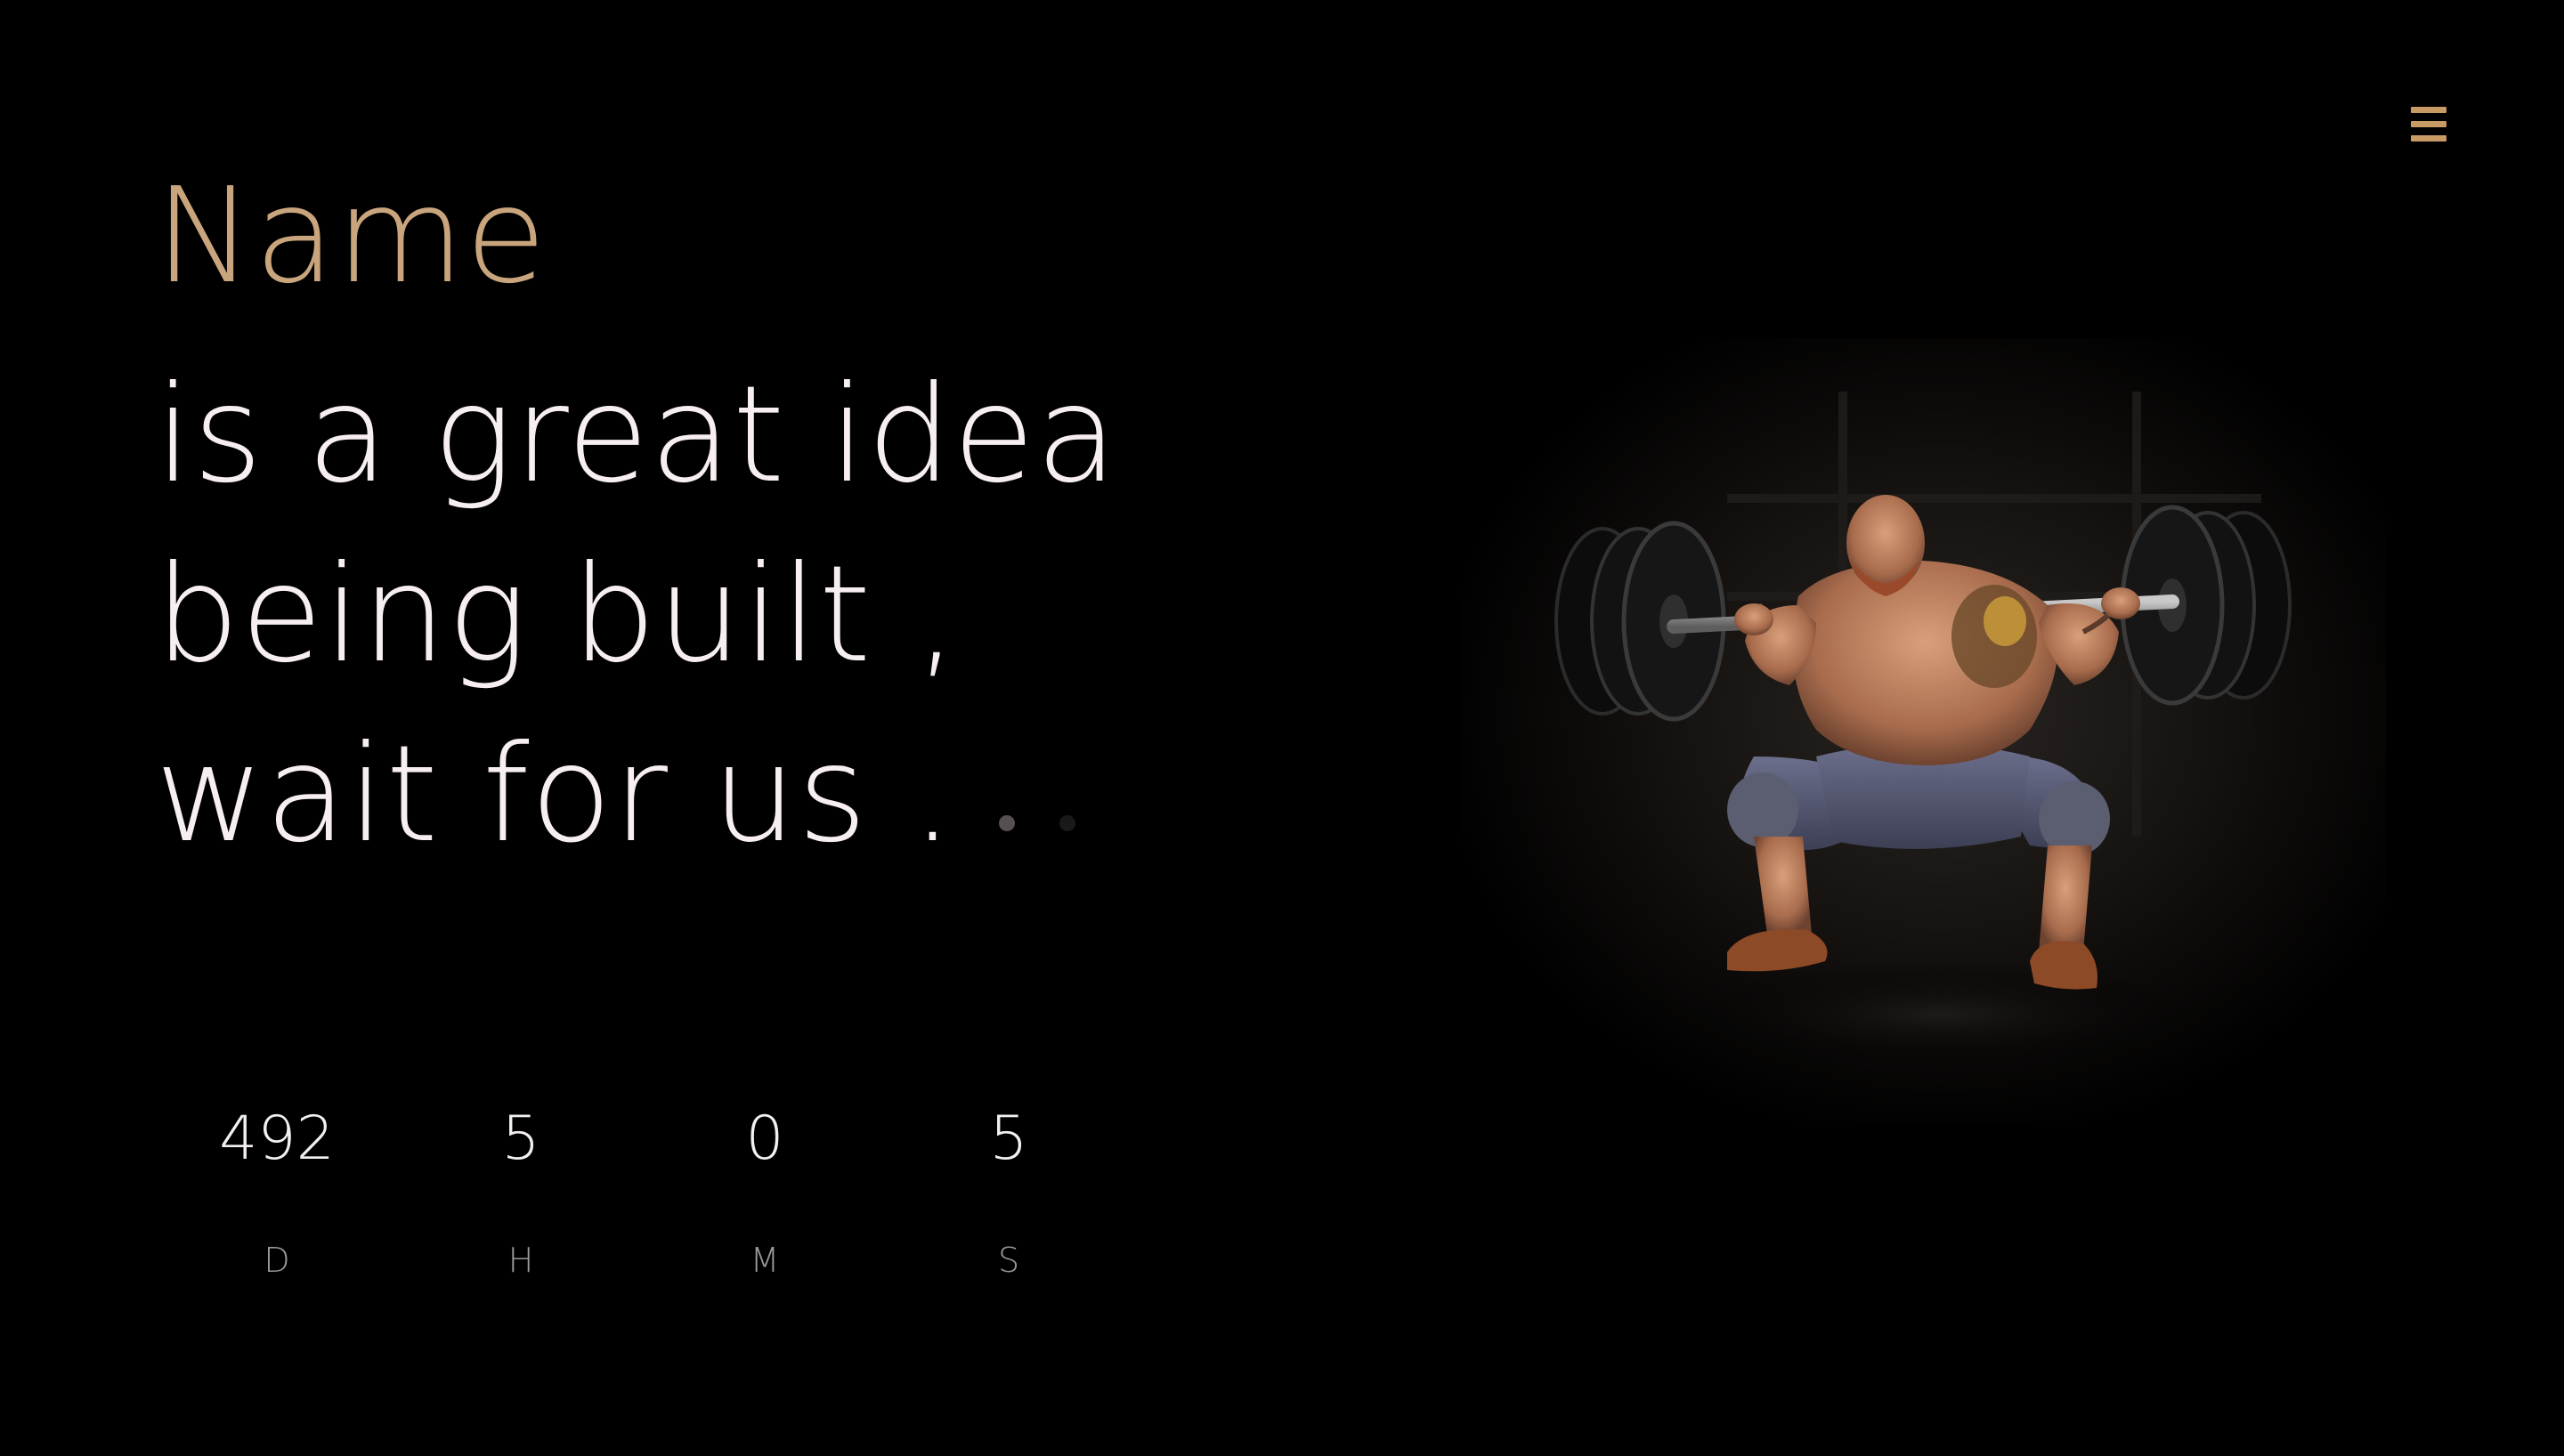 The width and height of the screenshot is (2564, 1456). I want to click on countdown-days-label: D, so click(277, 1260).